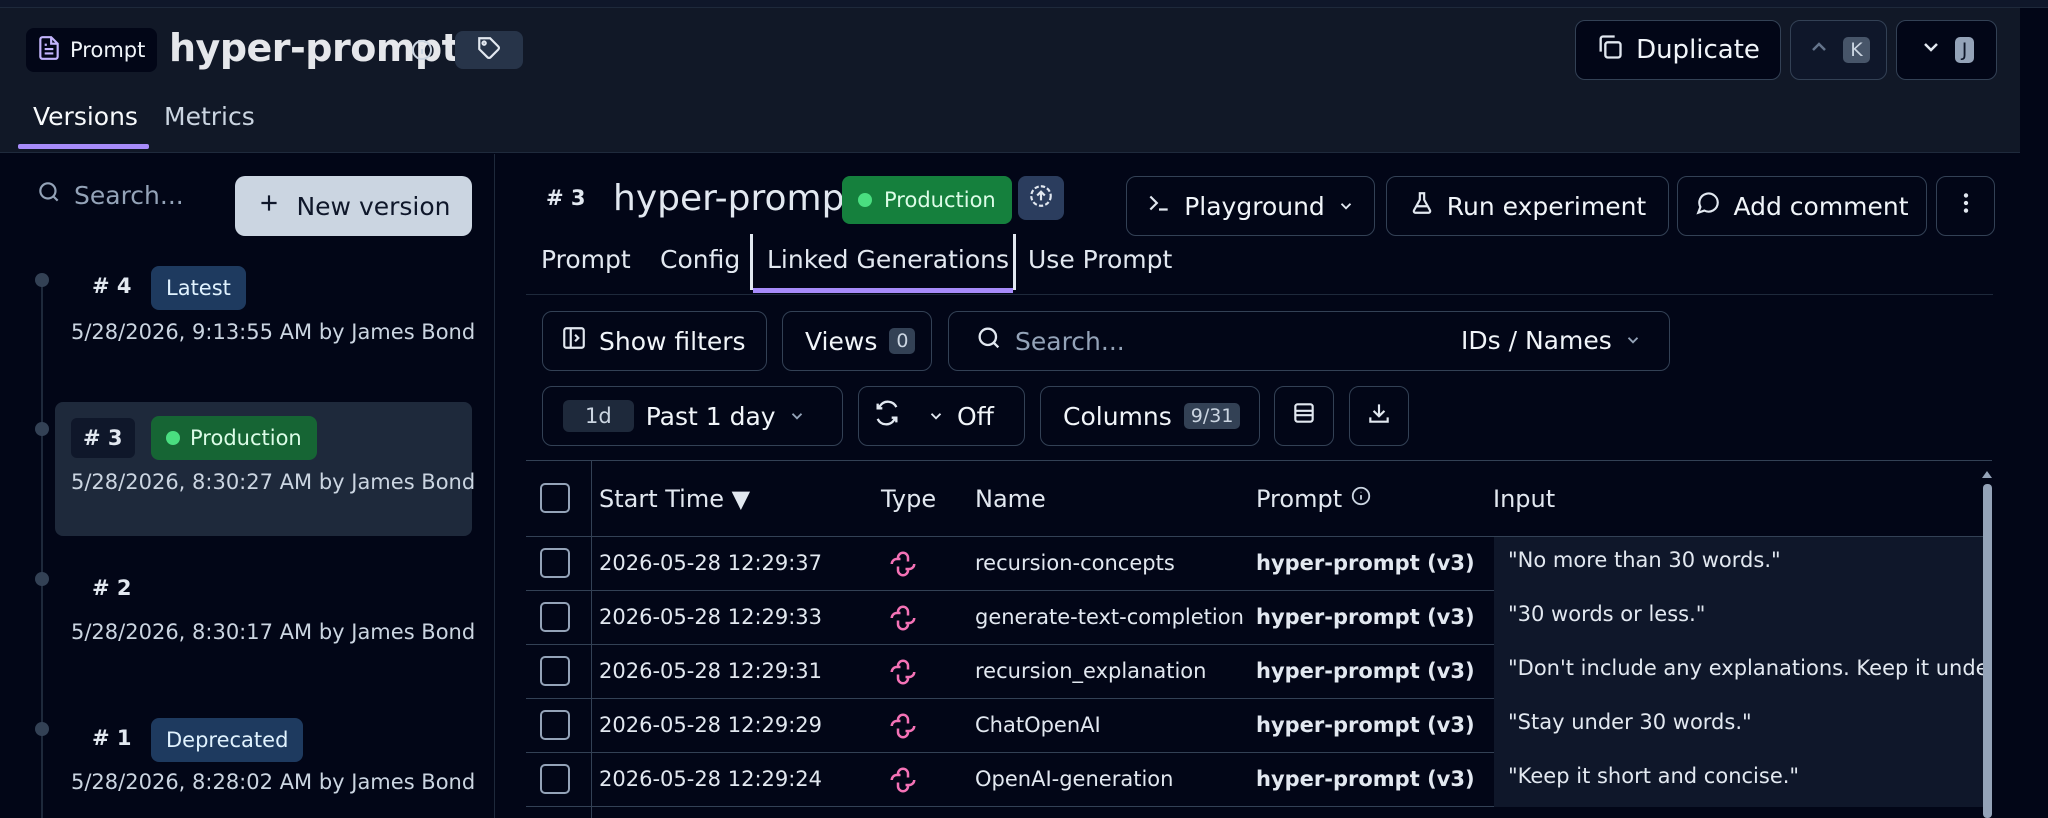 The image size is (2048, 818). What do you see at coordinates (857, 341) in the screenshot?
I see `views-button: Views 0` at bounding box center [857, 341].